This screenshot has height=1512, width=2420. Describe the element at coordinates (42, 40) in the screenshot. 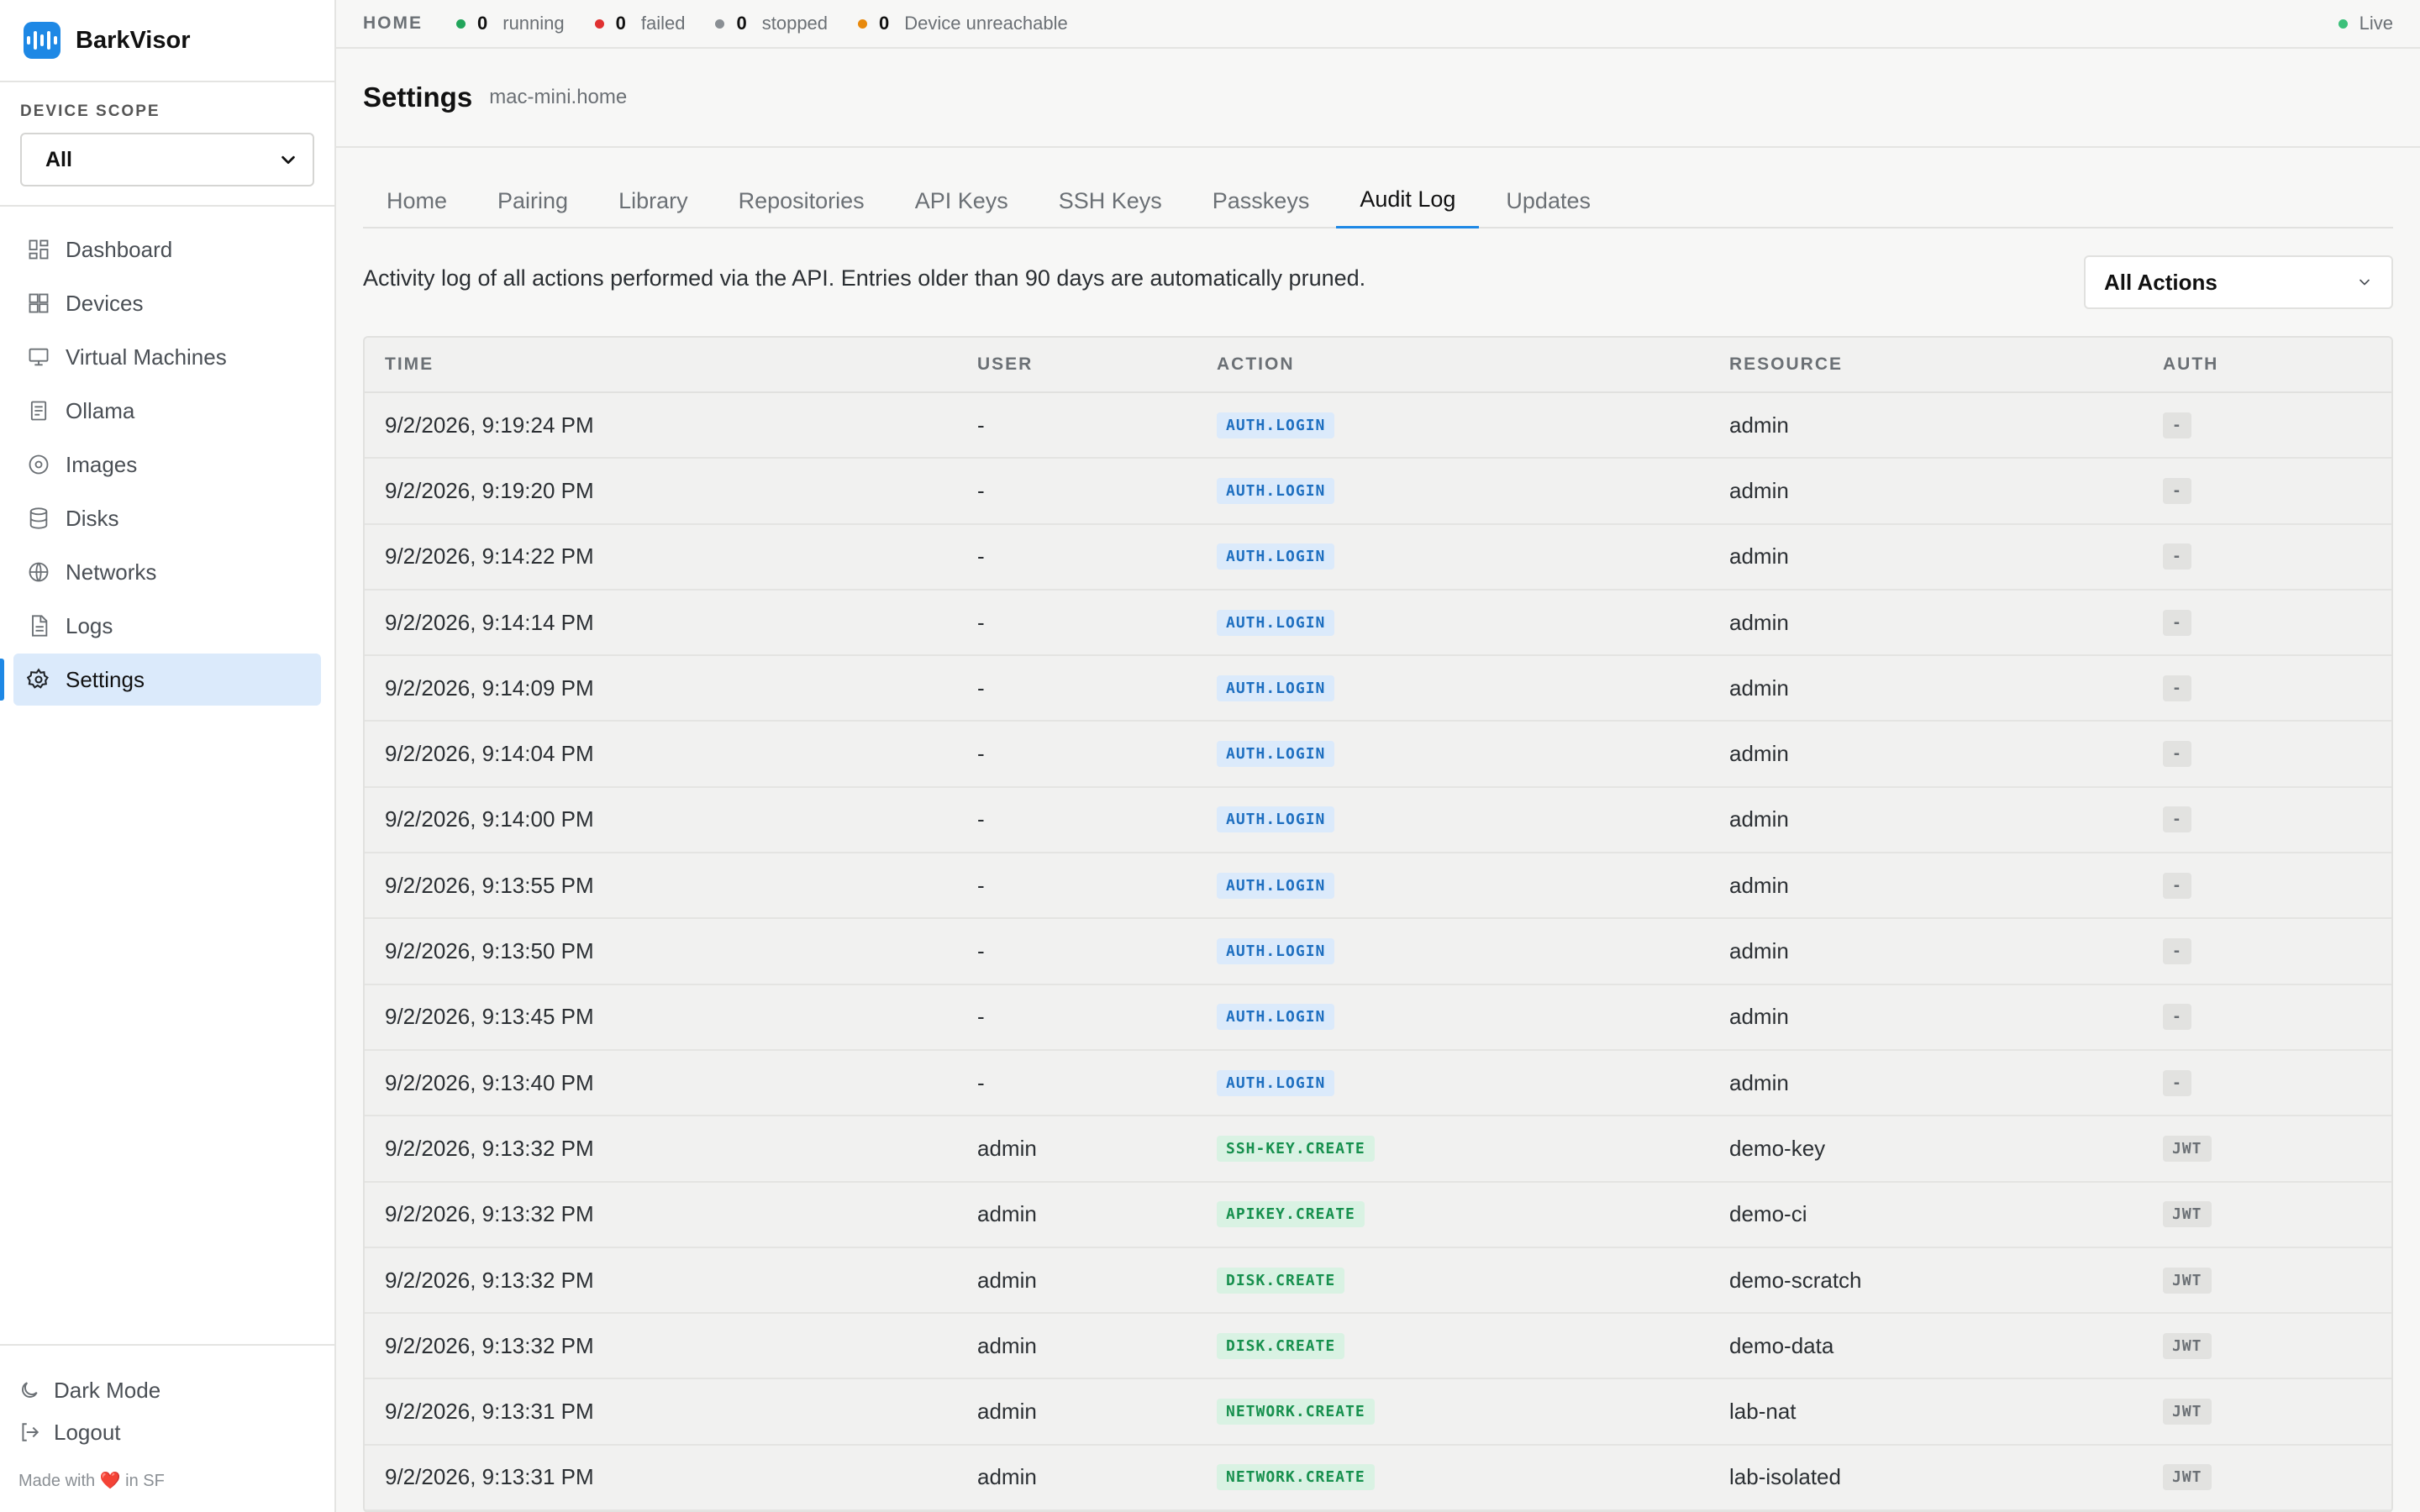

I see `barkvisor-logo-icon` at that location.